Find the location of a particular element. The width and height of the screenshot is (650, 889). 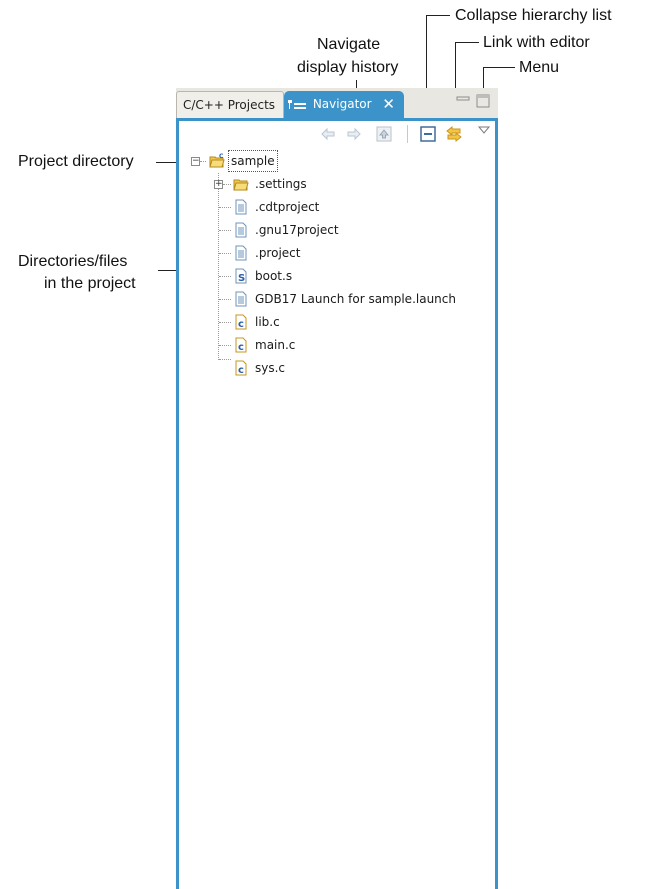

svg-text: S is located at coordinates (241, 278).